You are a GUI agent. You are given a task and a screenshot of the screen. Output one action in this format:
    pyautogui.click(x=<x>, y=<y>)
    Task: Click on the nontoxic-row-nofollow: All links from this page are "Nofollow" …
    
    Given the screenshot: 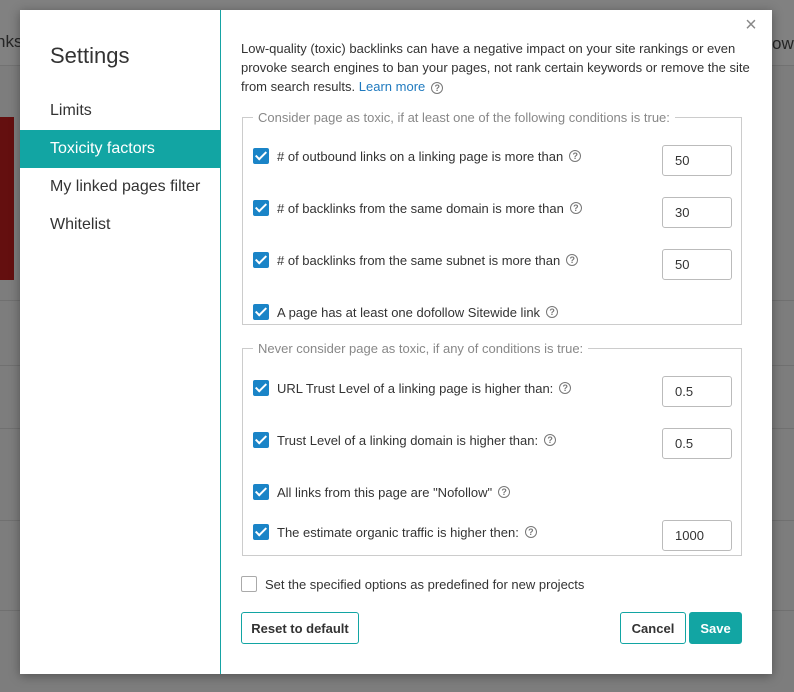 What is the action you would take?
    pyautogui.click(x=382, y=492)
    